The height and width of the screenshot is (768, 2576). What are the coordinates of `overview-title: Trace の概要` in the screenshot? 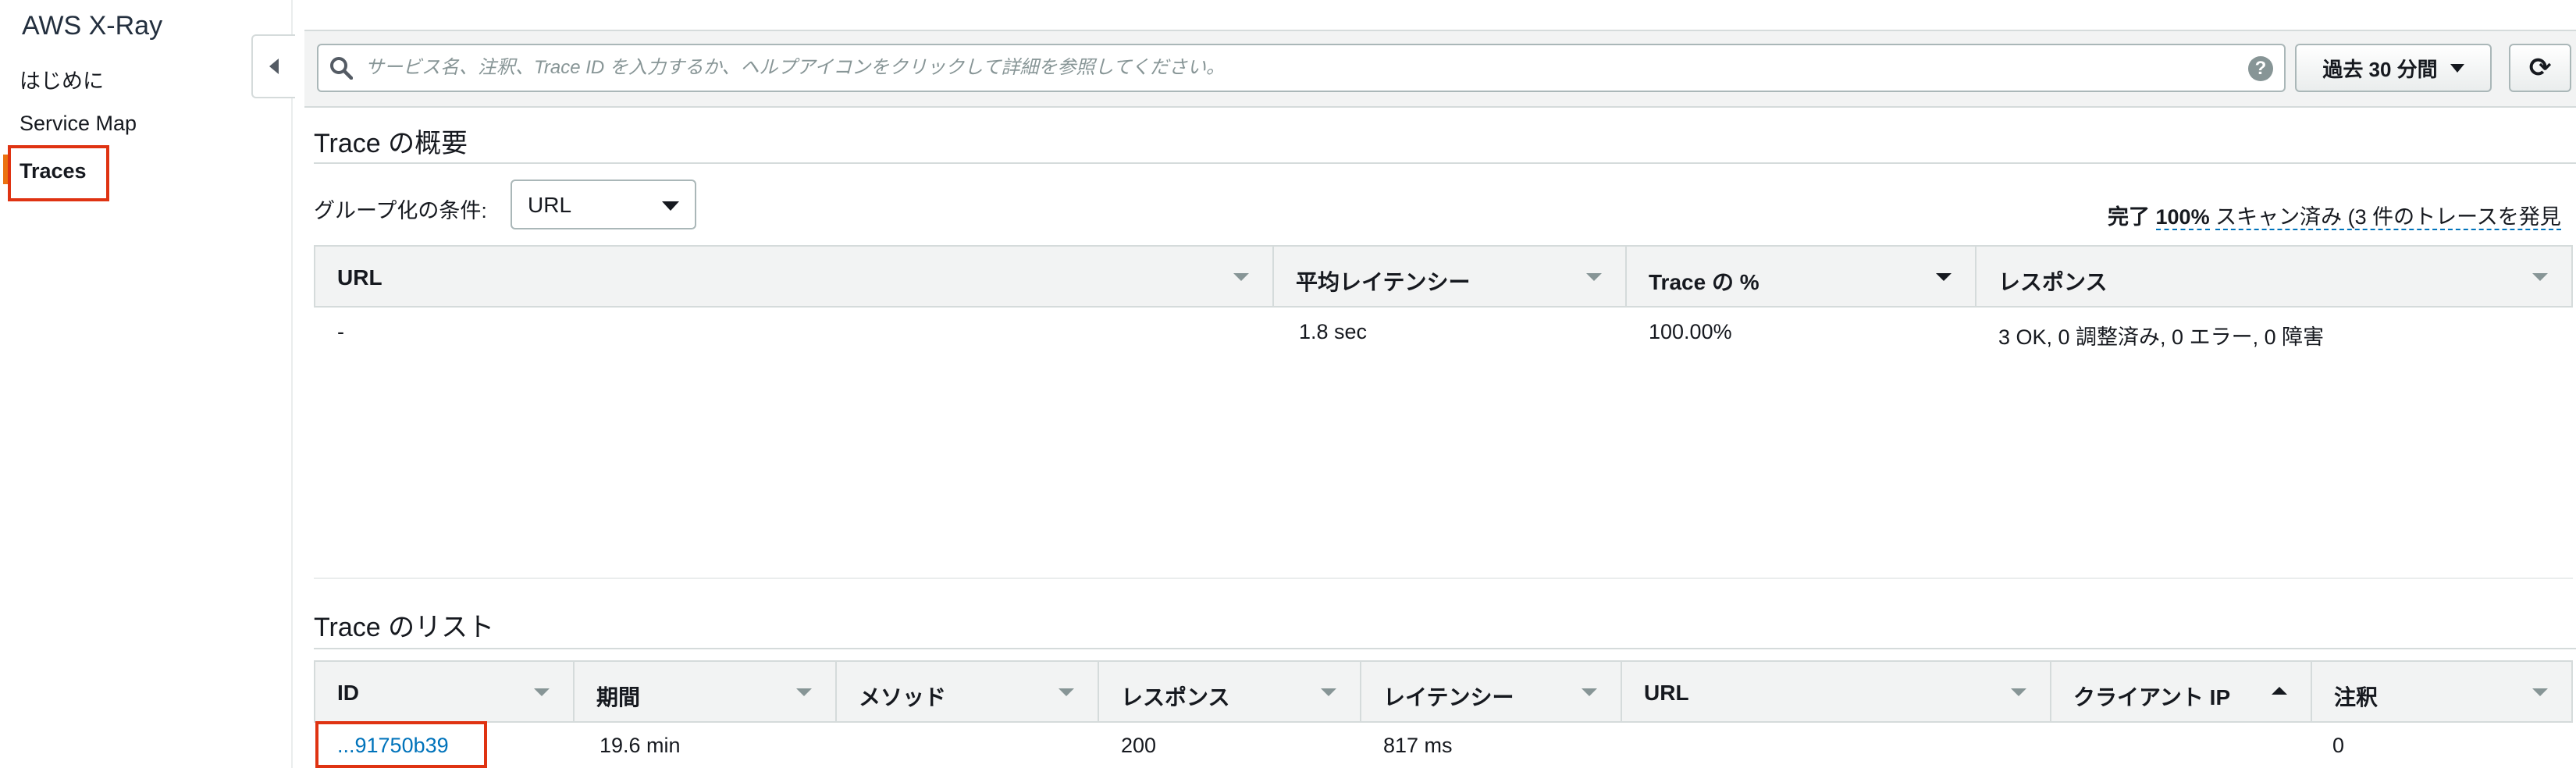 It's located at (391, 143).